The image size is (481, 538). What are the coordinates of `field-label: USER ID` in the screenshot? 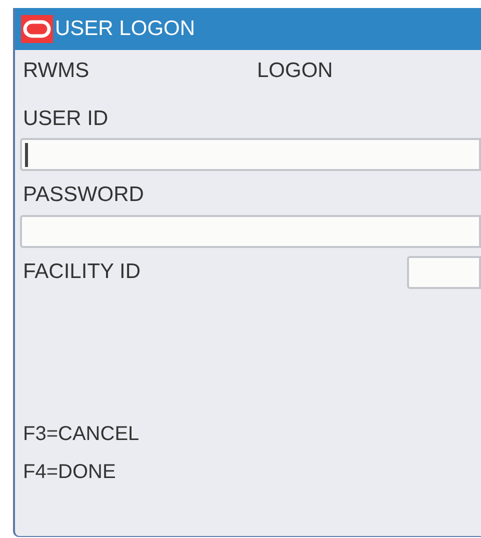 It's located at (66, 119).